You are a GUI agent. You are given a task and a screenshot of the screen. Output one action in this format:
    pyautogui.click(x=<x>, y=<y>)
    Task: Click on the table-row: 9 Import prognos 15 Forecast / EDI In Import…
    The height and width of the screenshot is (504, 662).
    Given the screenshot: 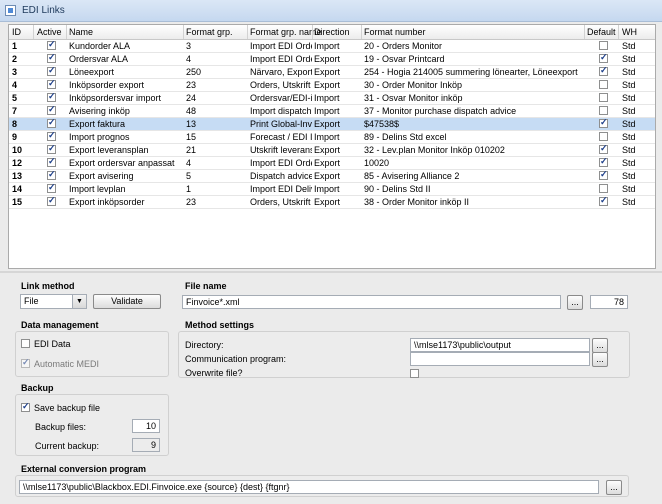 What is the action you would take?
    pyautogui.click(x=332, y=137)
    